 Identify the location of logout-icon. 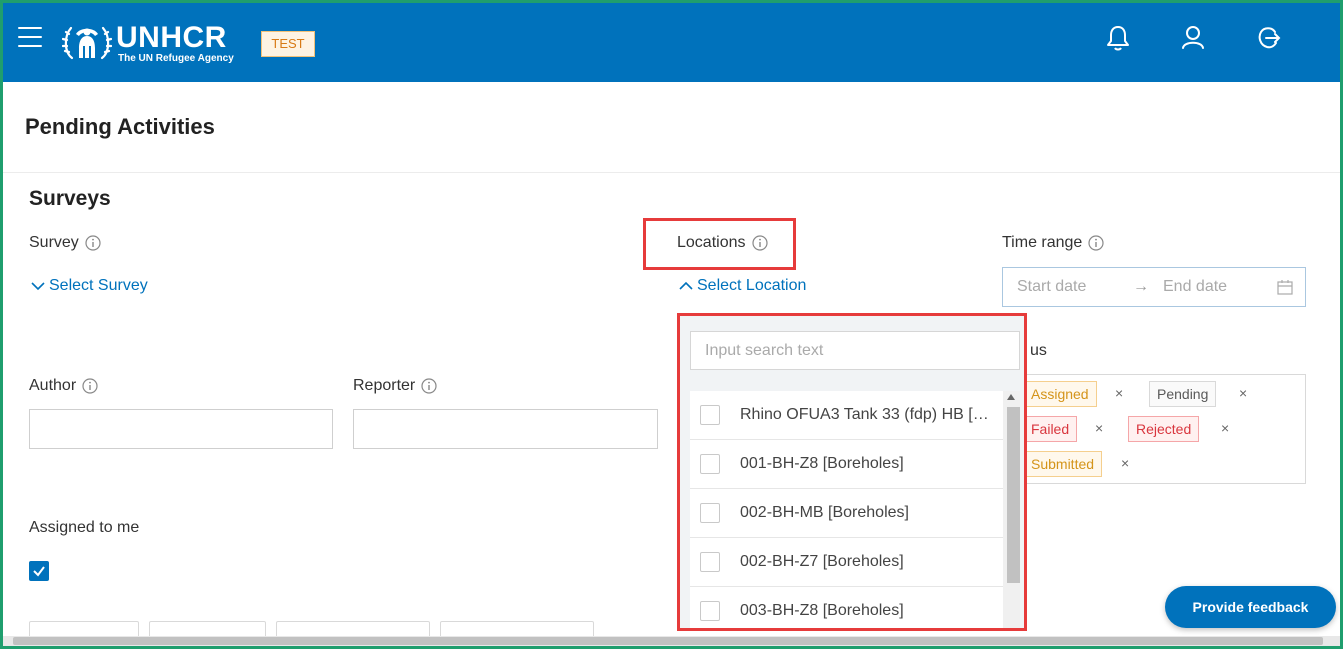
(1268, 38).